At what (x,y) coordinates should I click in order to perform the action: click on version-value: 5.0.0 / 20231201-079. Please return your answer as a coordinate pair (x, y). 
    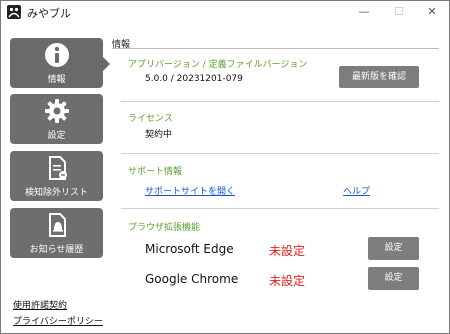
    Looking at the image, I should click on (194, 79).